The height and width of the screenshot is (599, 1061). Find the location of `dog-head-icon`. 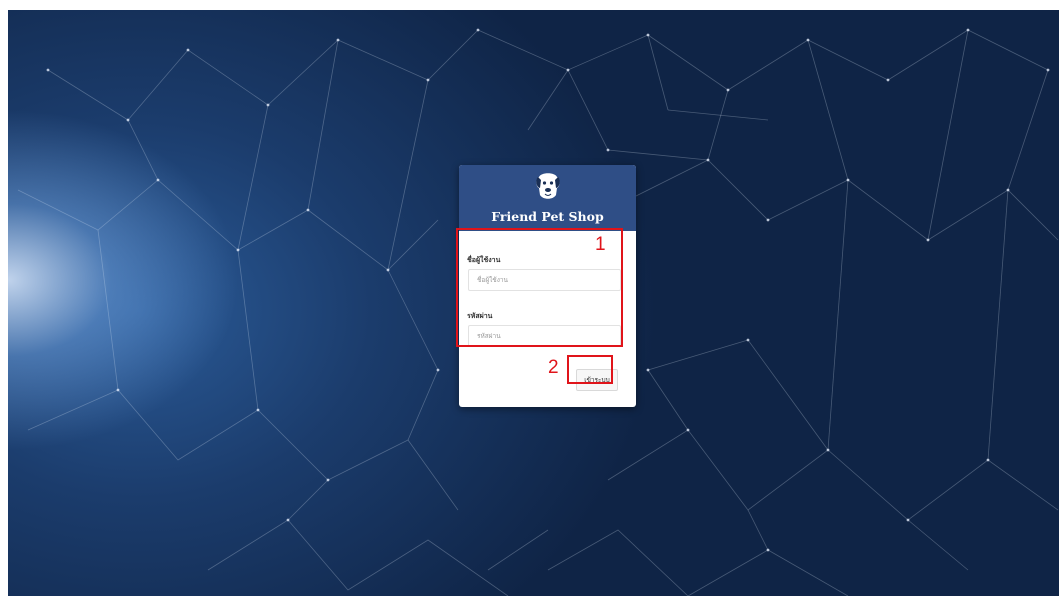

dog-head-icon is located at coordinates (548, 186).